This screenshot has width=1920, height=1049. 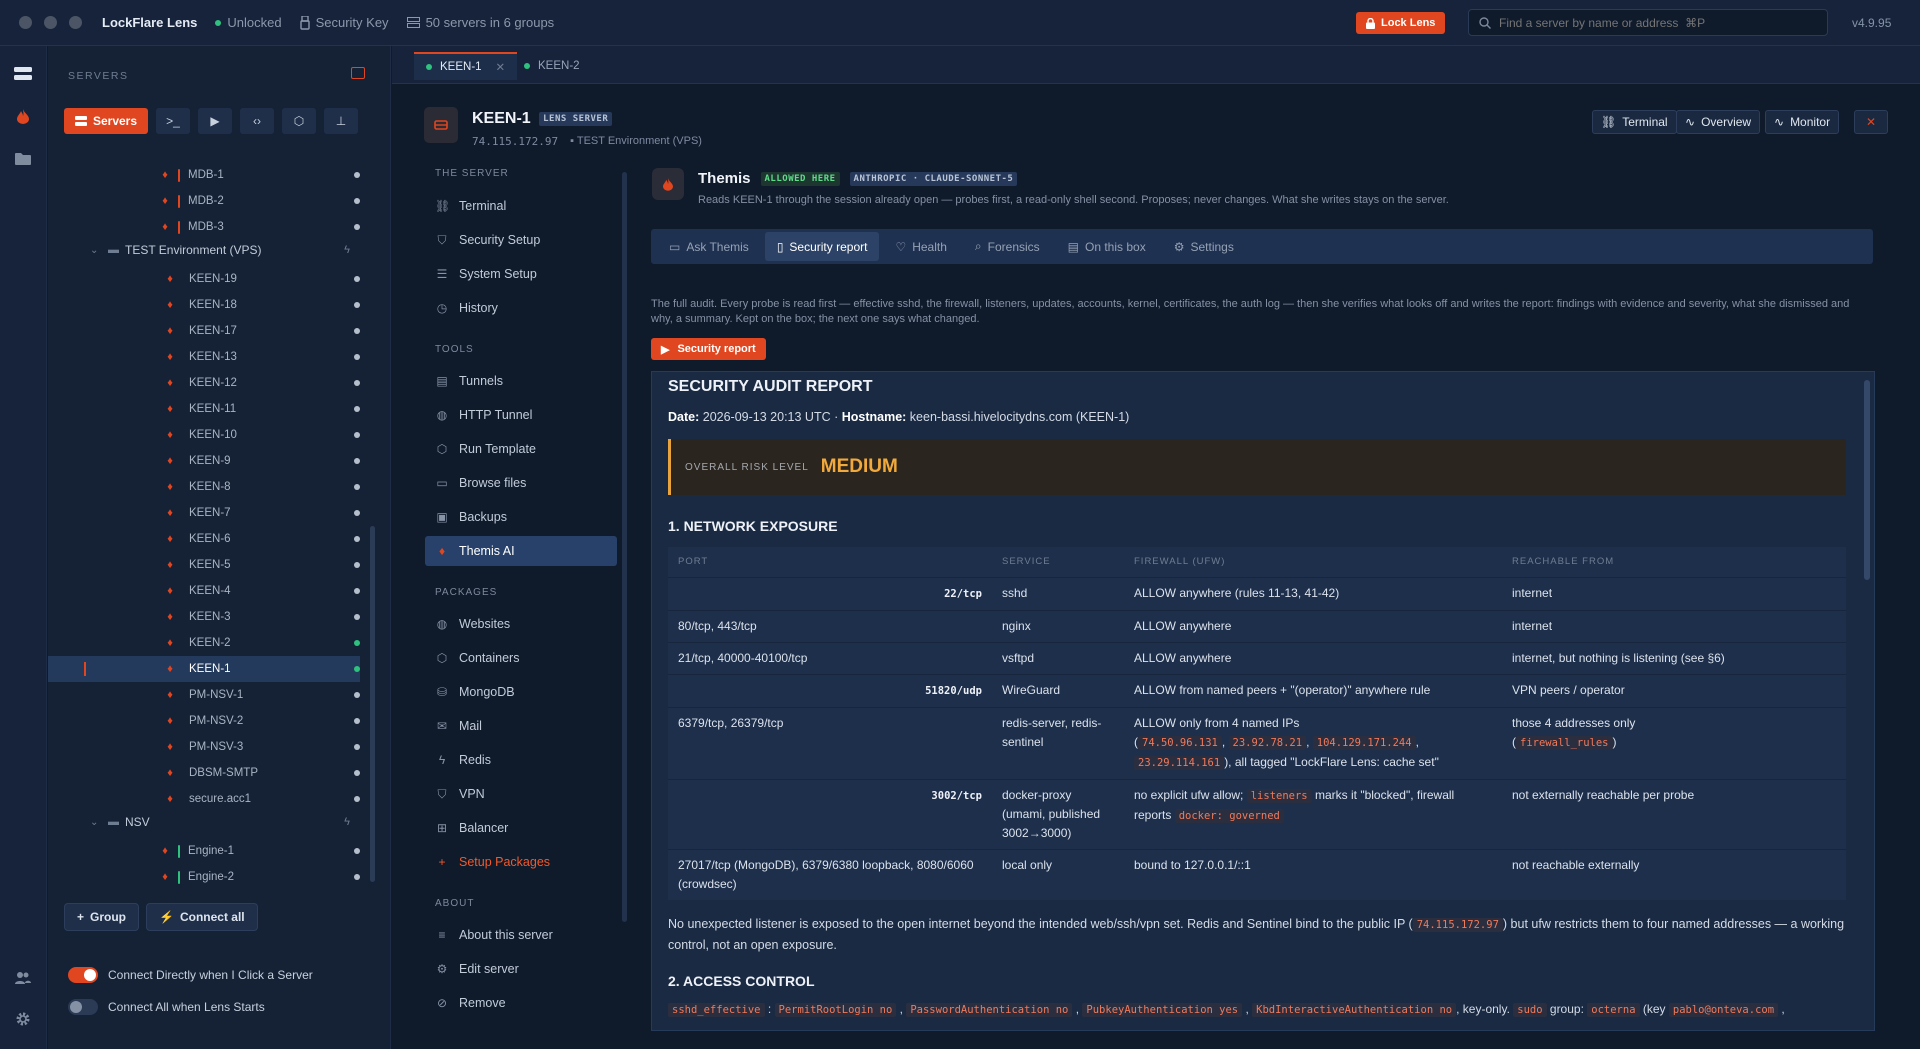 What do you see at coordinates (204, 487) in the screenshot?
I see `server-row: ♦ KEEN-8` at bounding box center [204, 487].